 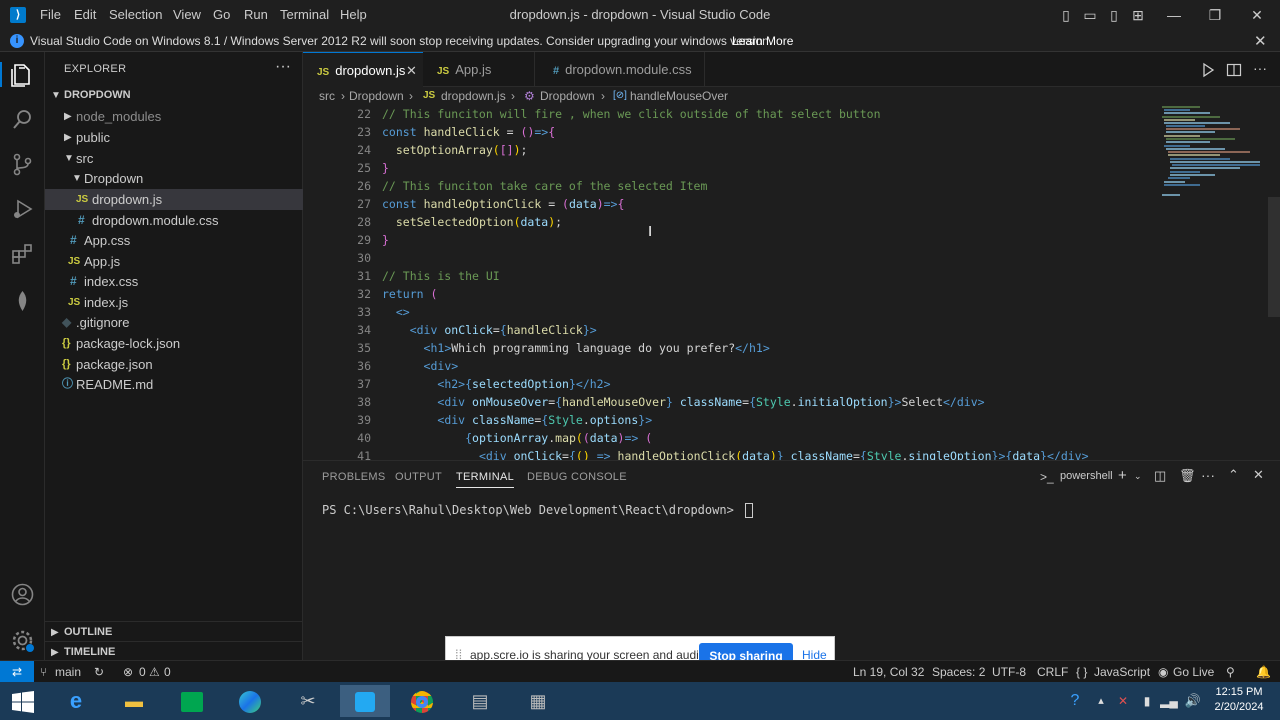 I want to click on snipping-tool-icon: ✂, so click(x=308, y=701).